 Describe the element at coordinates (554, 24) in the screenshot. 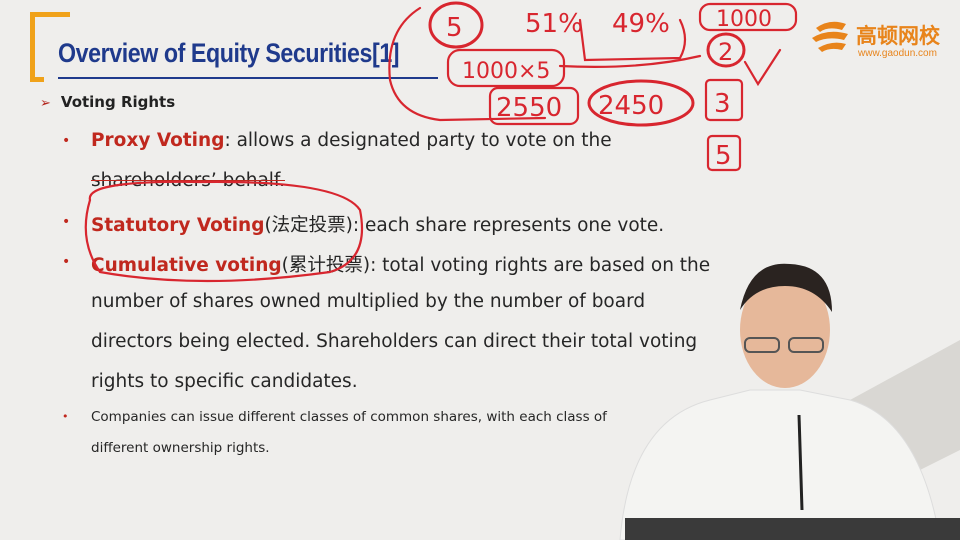

I see `ink-percent: 51%` at that location.